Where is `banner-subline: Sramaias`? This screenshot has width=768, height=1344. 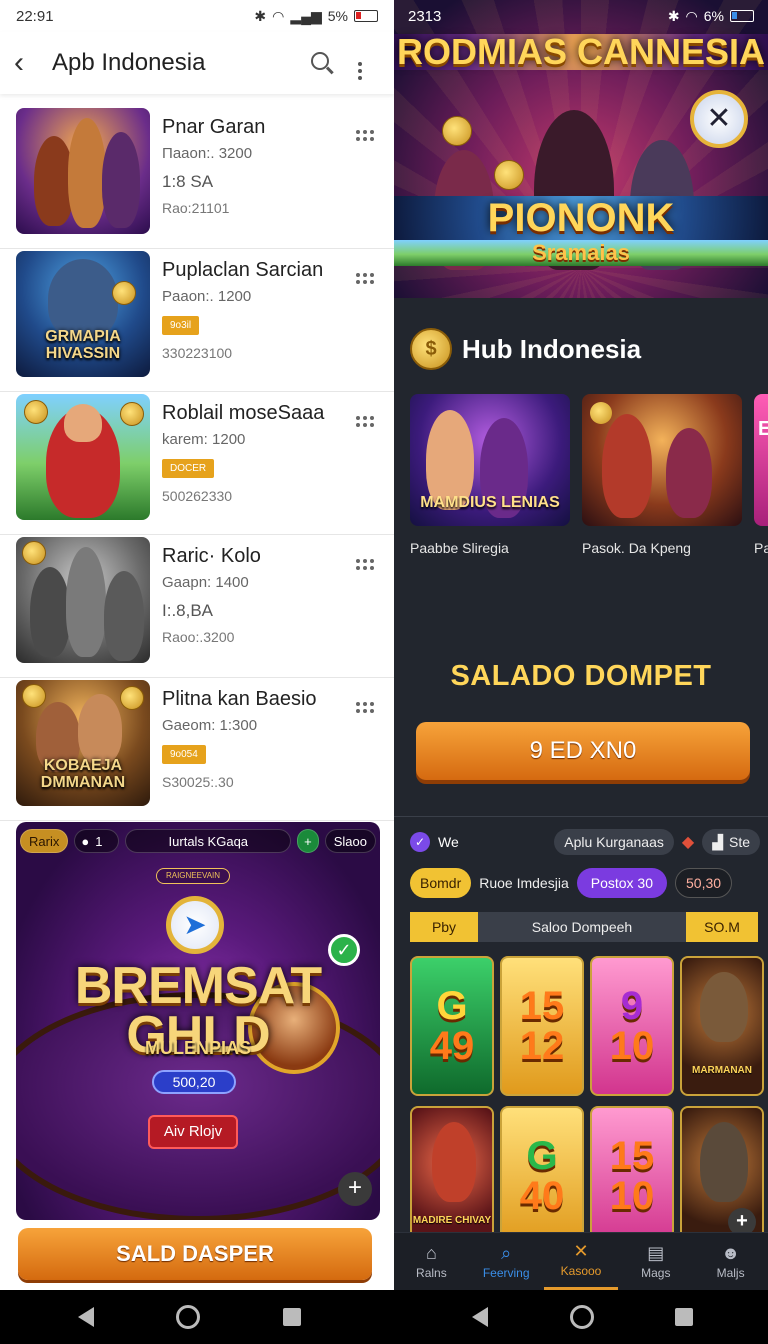
banner-subline: Sramaias is located at coordinates (581, 253).